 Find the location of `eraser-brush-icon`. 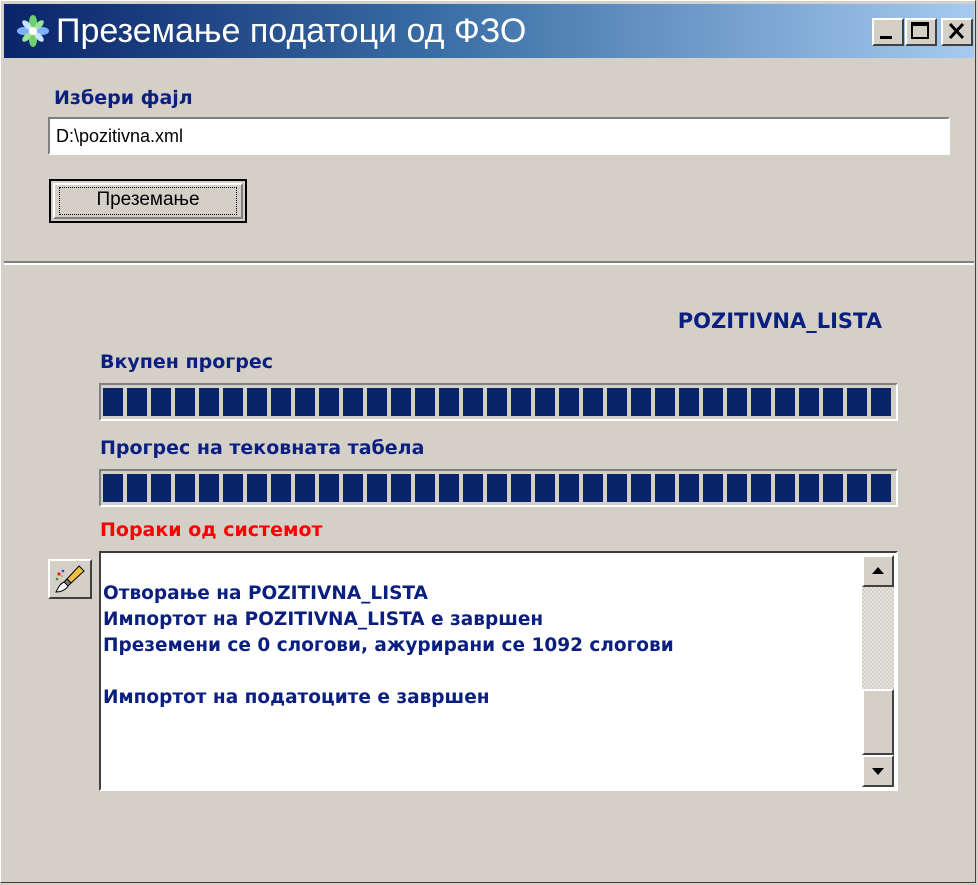

eraser-brush-icon is located at coordinates (70, 579).